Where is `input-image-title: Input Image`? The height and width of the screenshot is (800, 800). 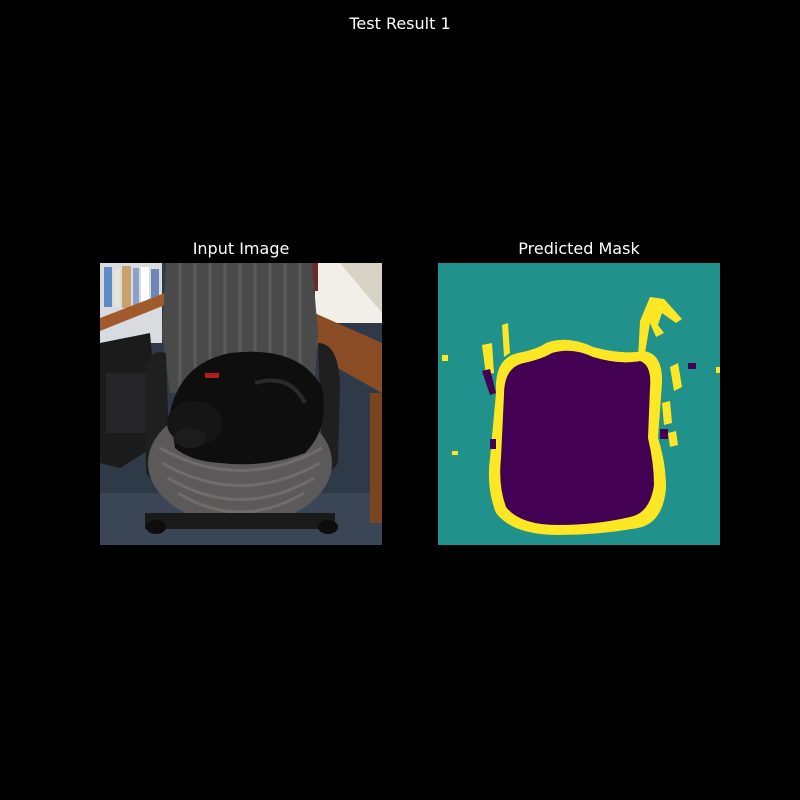 input-image-title: Input Image is located at coordinates (241, 248).